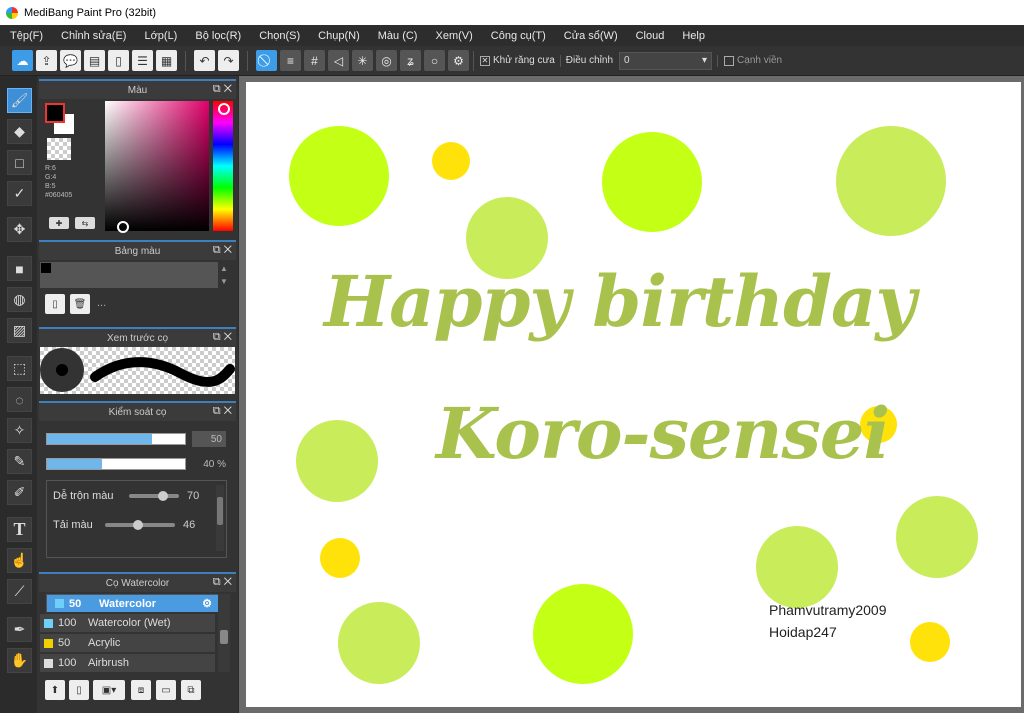 This screenshot has height=713, width=1024. I want to click on fill-rect-tool-icon: ■, so click(19, 268).